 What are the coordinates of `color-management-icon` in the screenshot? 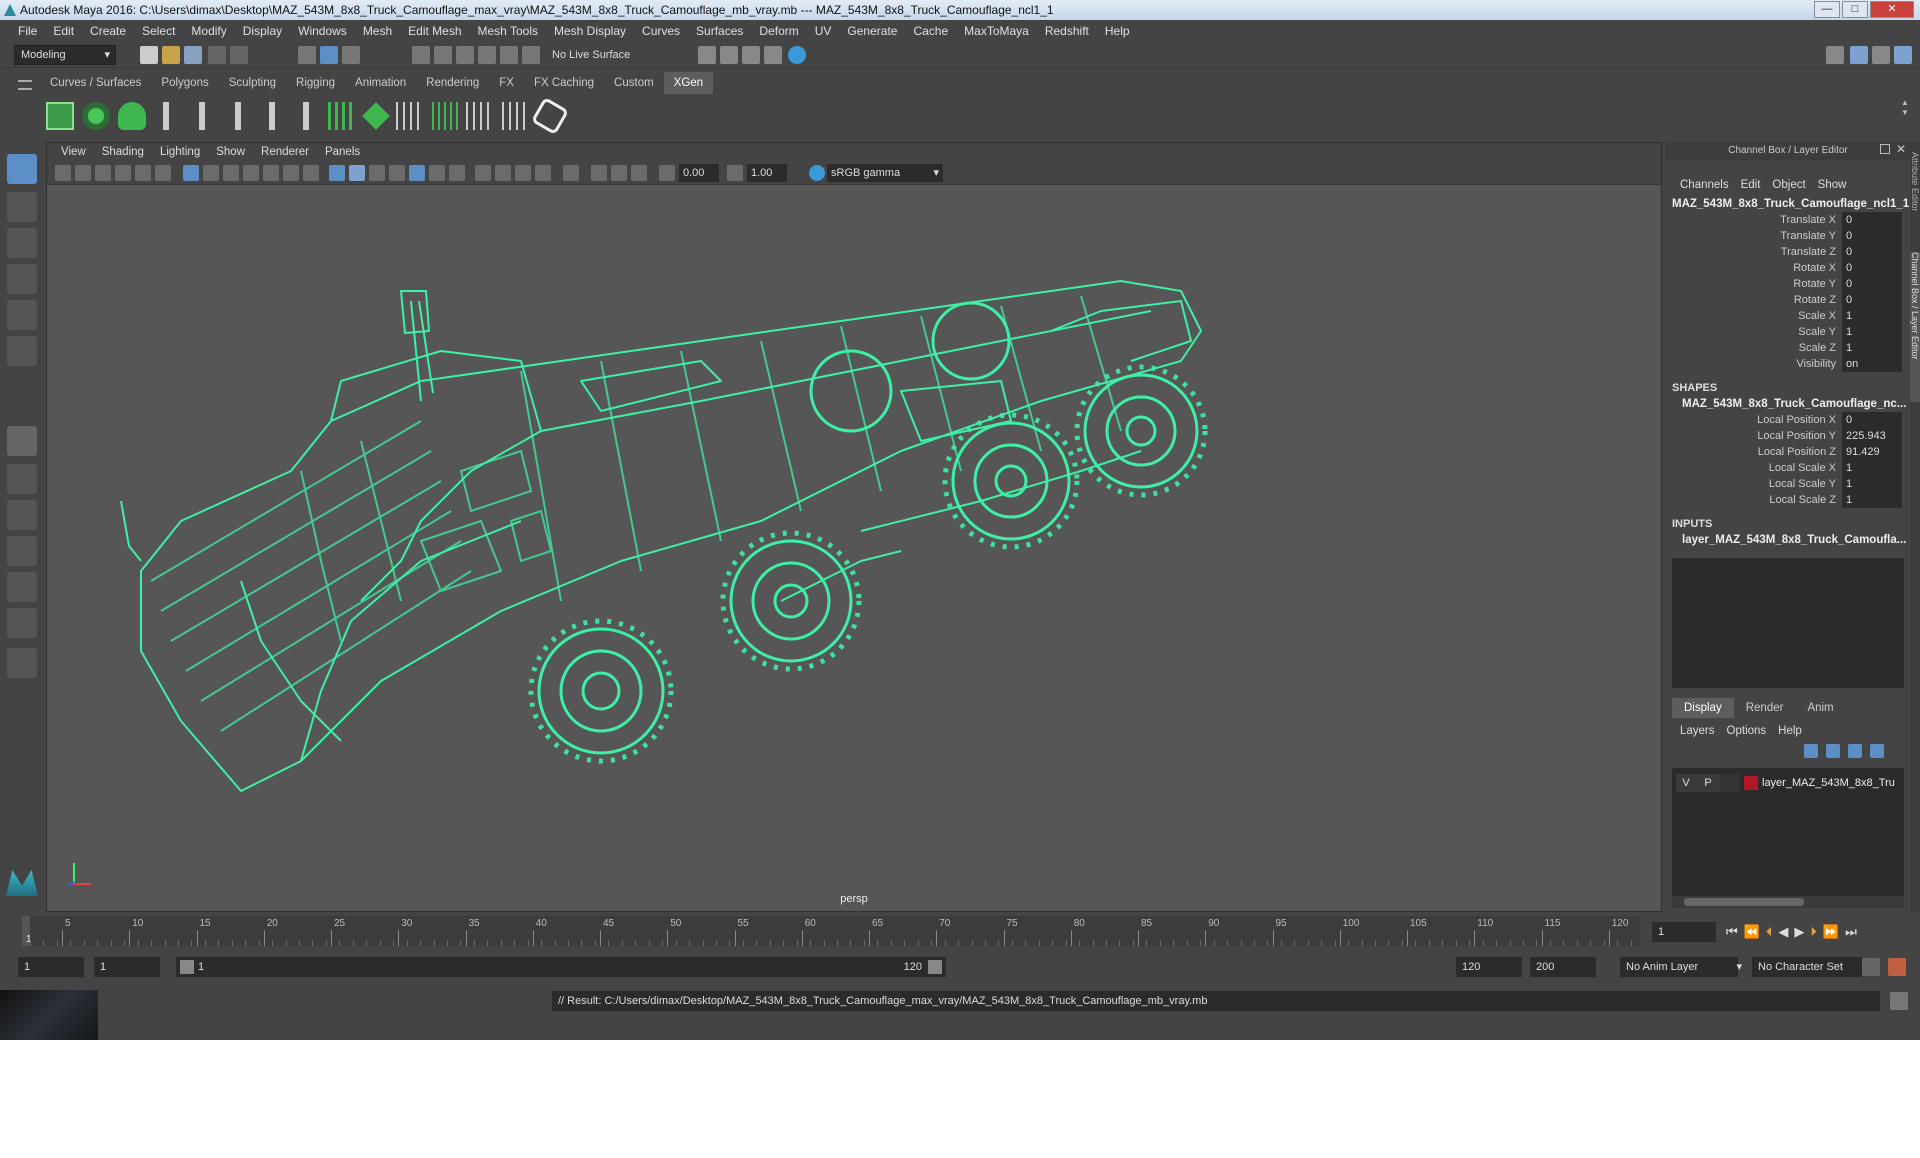 It's located at (817, 173).